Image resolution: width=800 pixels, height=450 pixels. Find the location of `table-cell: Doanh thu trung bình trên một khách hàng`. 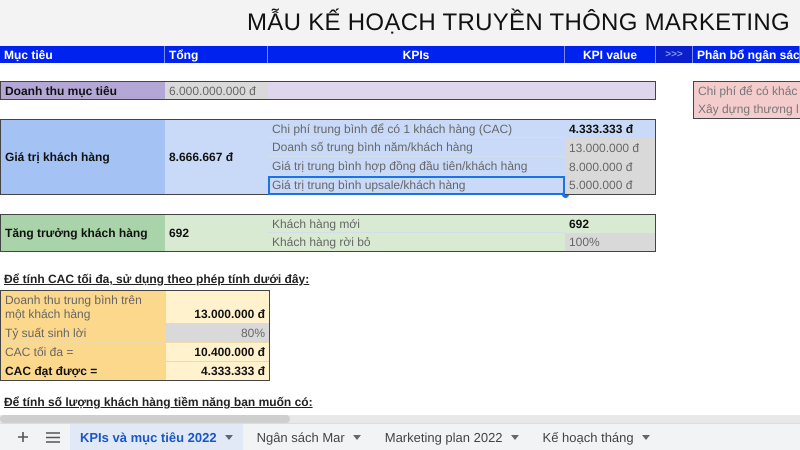

table-cell: Doanh thu trung bình trên một khách hàng is located at coordinates (83, 307).